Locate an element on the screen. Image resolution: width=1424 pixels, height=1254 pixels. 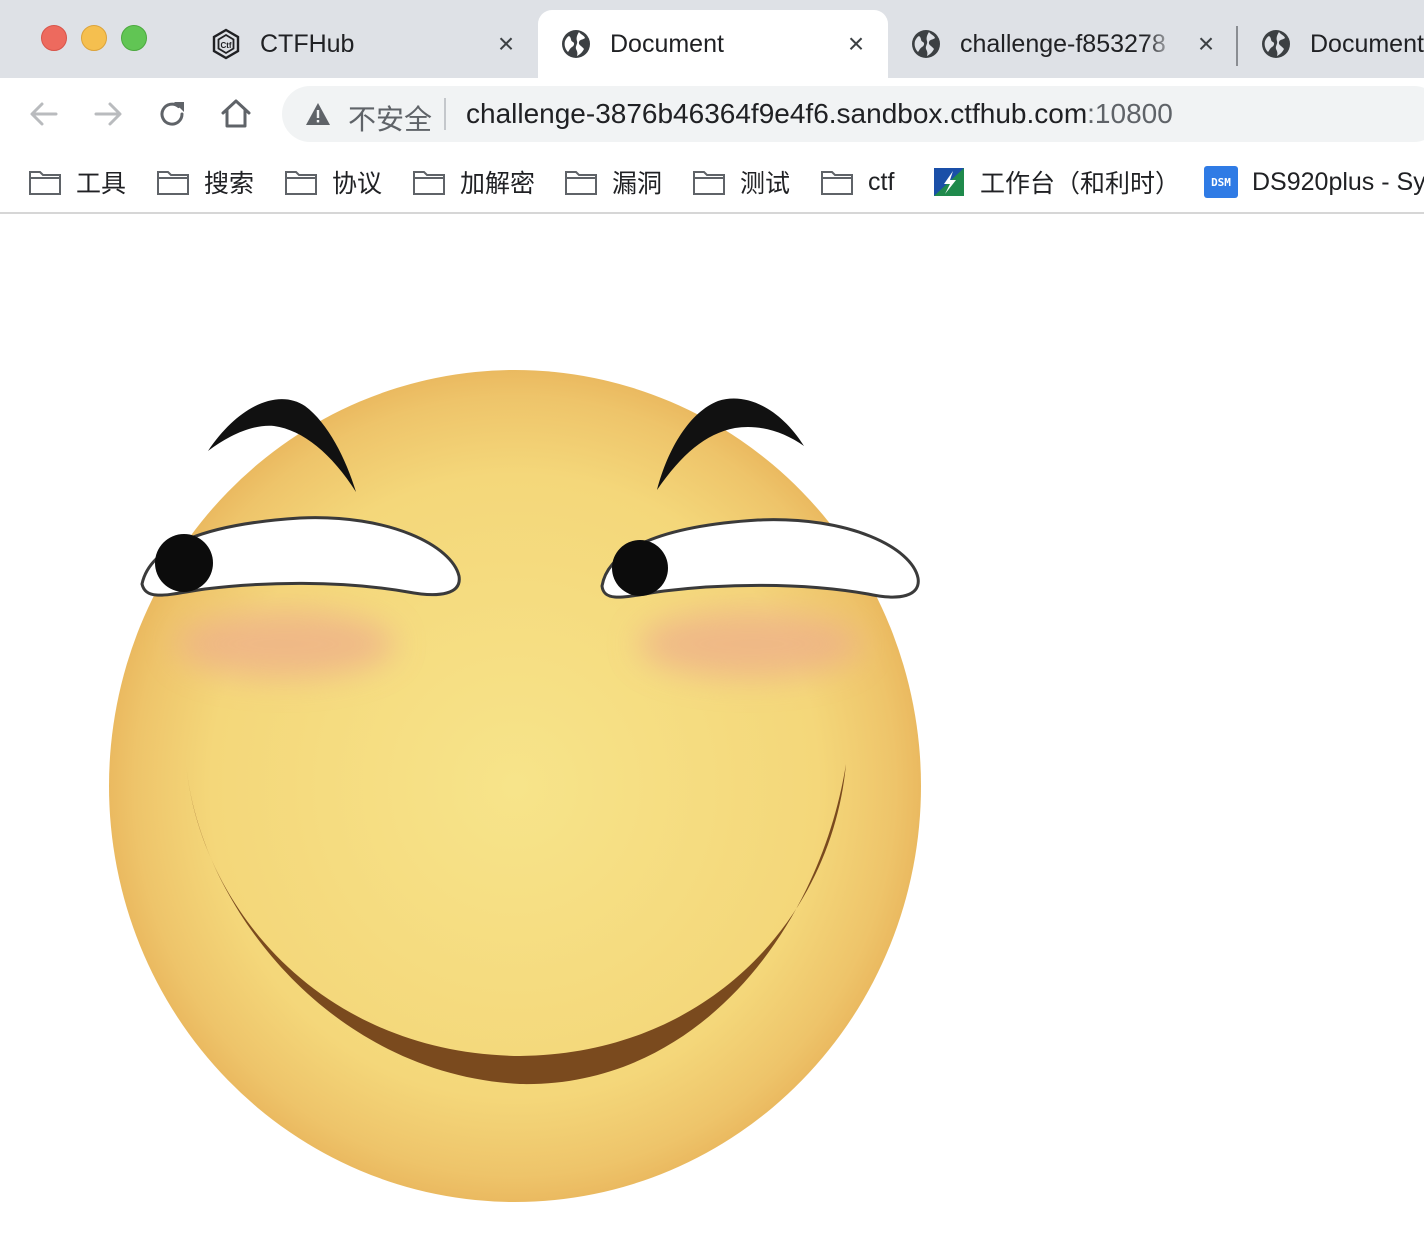
bookmark-folder-search: 搜索 is located at coordinates (205, 182).